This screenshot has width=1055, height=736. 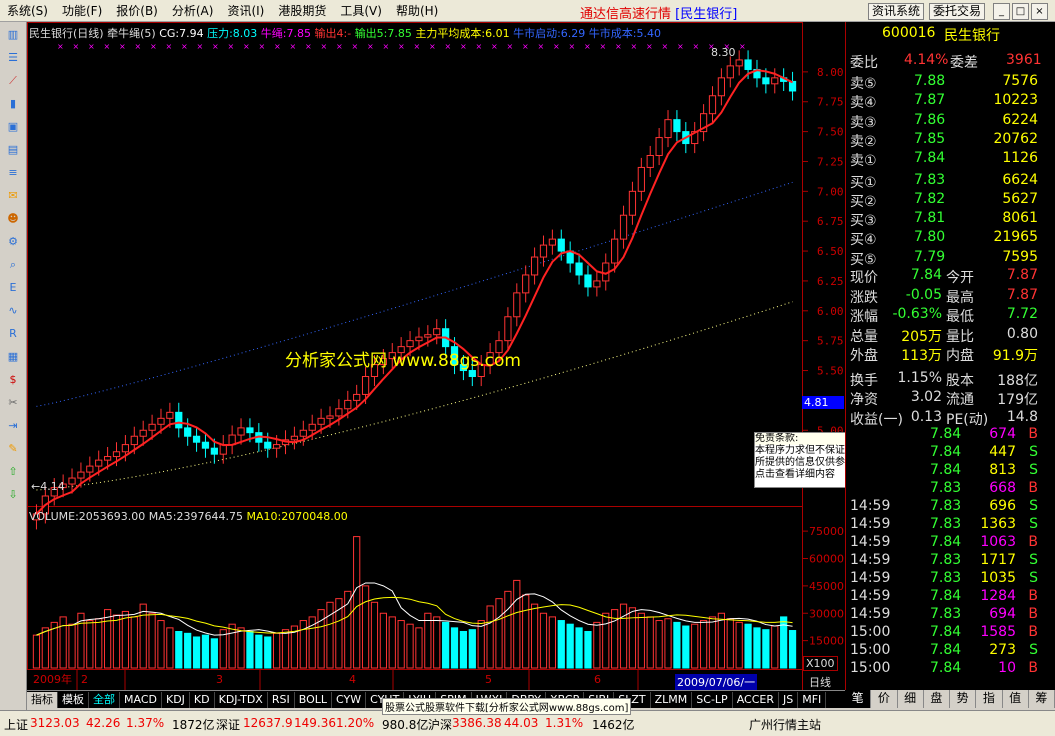 What do you see at coordinates (1015, 138) in the screenshot?
I see `sell-volume: 20762` at bounding box center [1015, 138].